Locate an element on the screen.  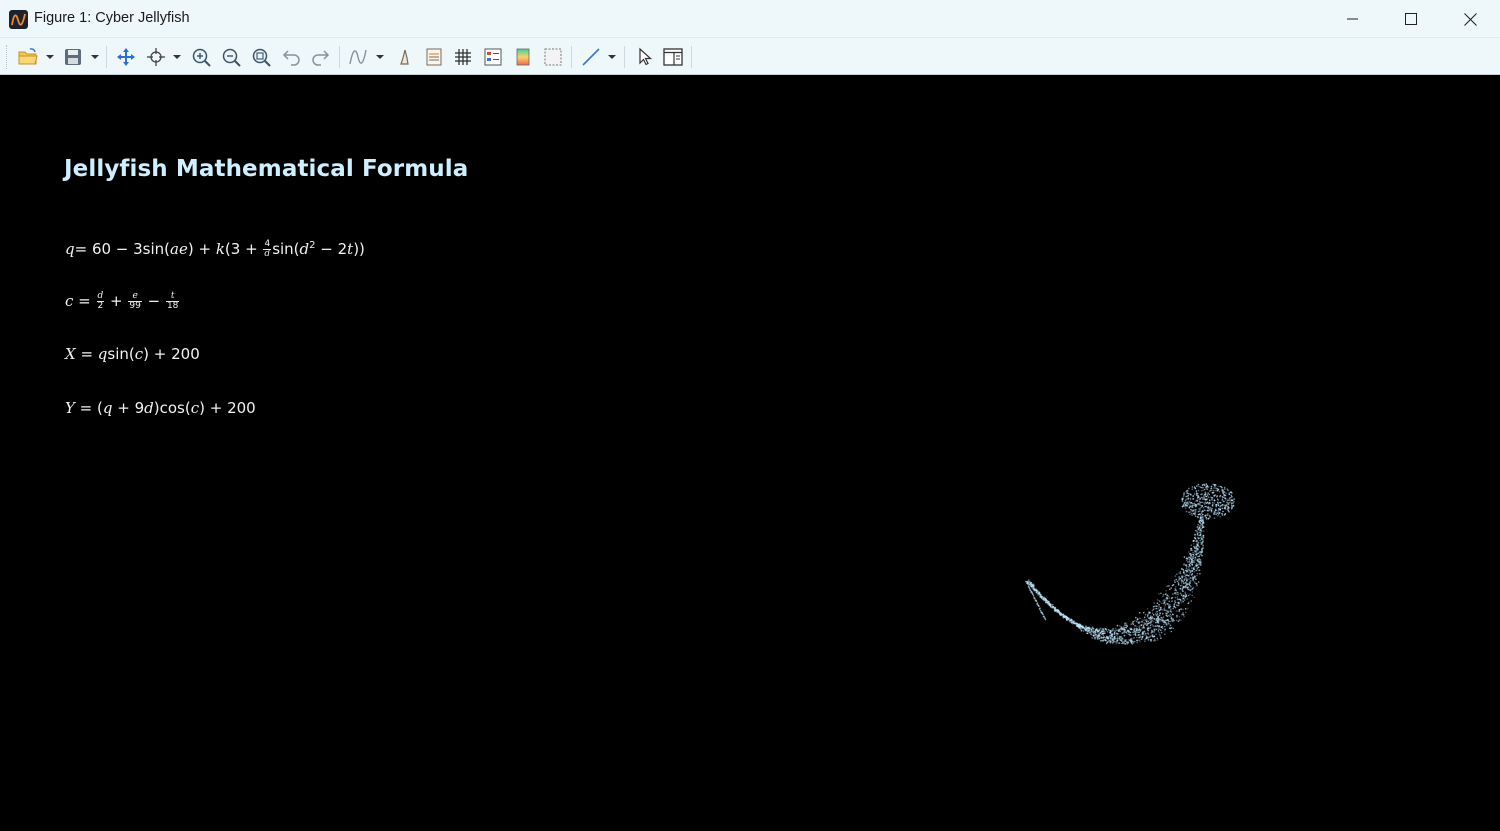
maximize-button is located at coordinates (1411, 19).